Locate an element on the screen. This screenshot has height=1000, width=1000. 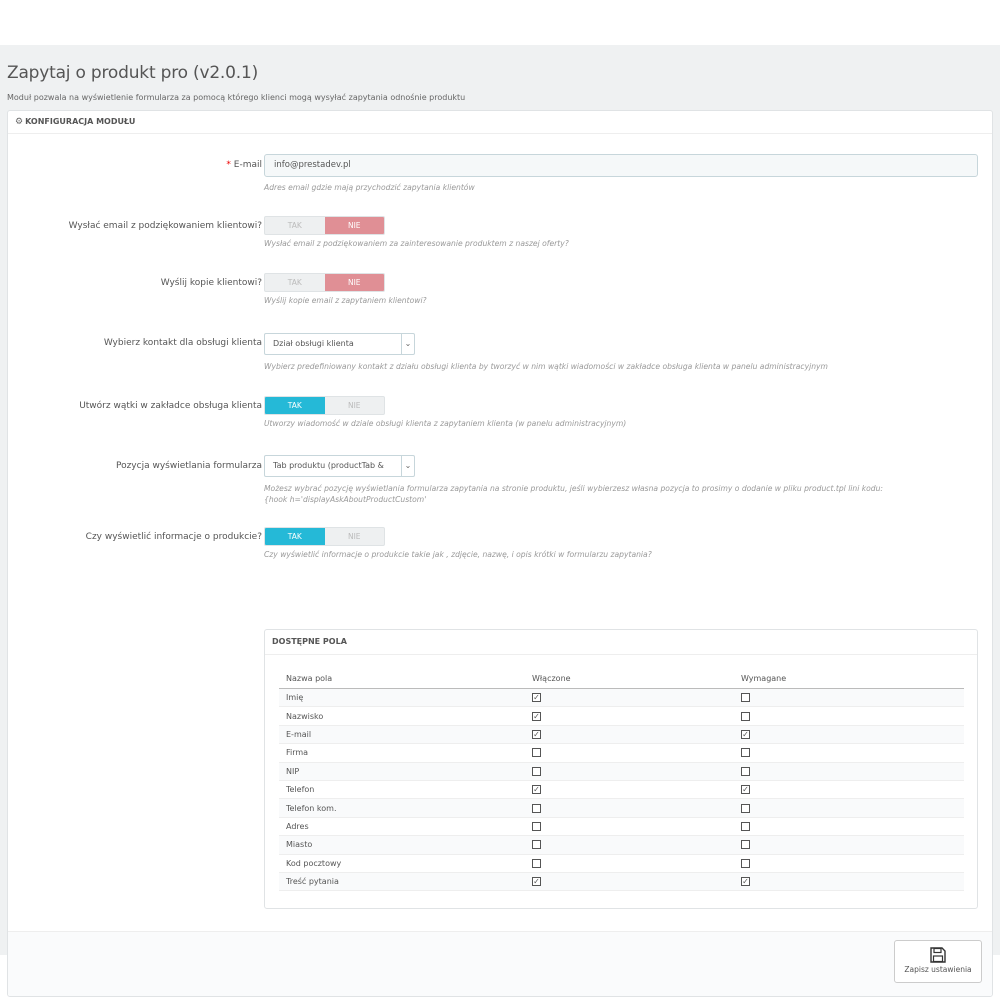
contact-select-value: Dział obsługi klienta is located at coordinates (313, 343).